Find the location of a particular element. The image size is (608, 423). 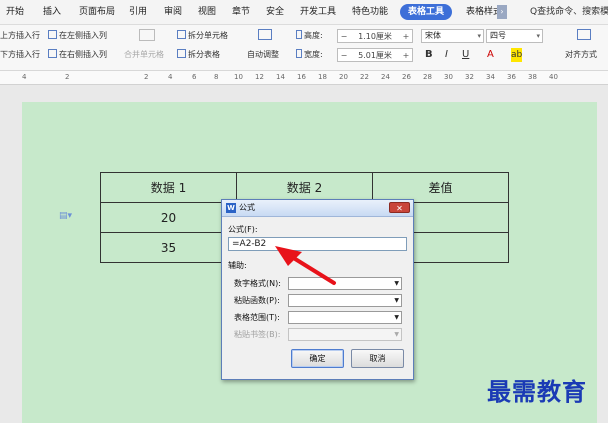

font-size-value: 四号 is located at coordinates (498, 35).